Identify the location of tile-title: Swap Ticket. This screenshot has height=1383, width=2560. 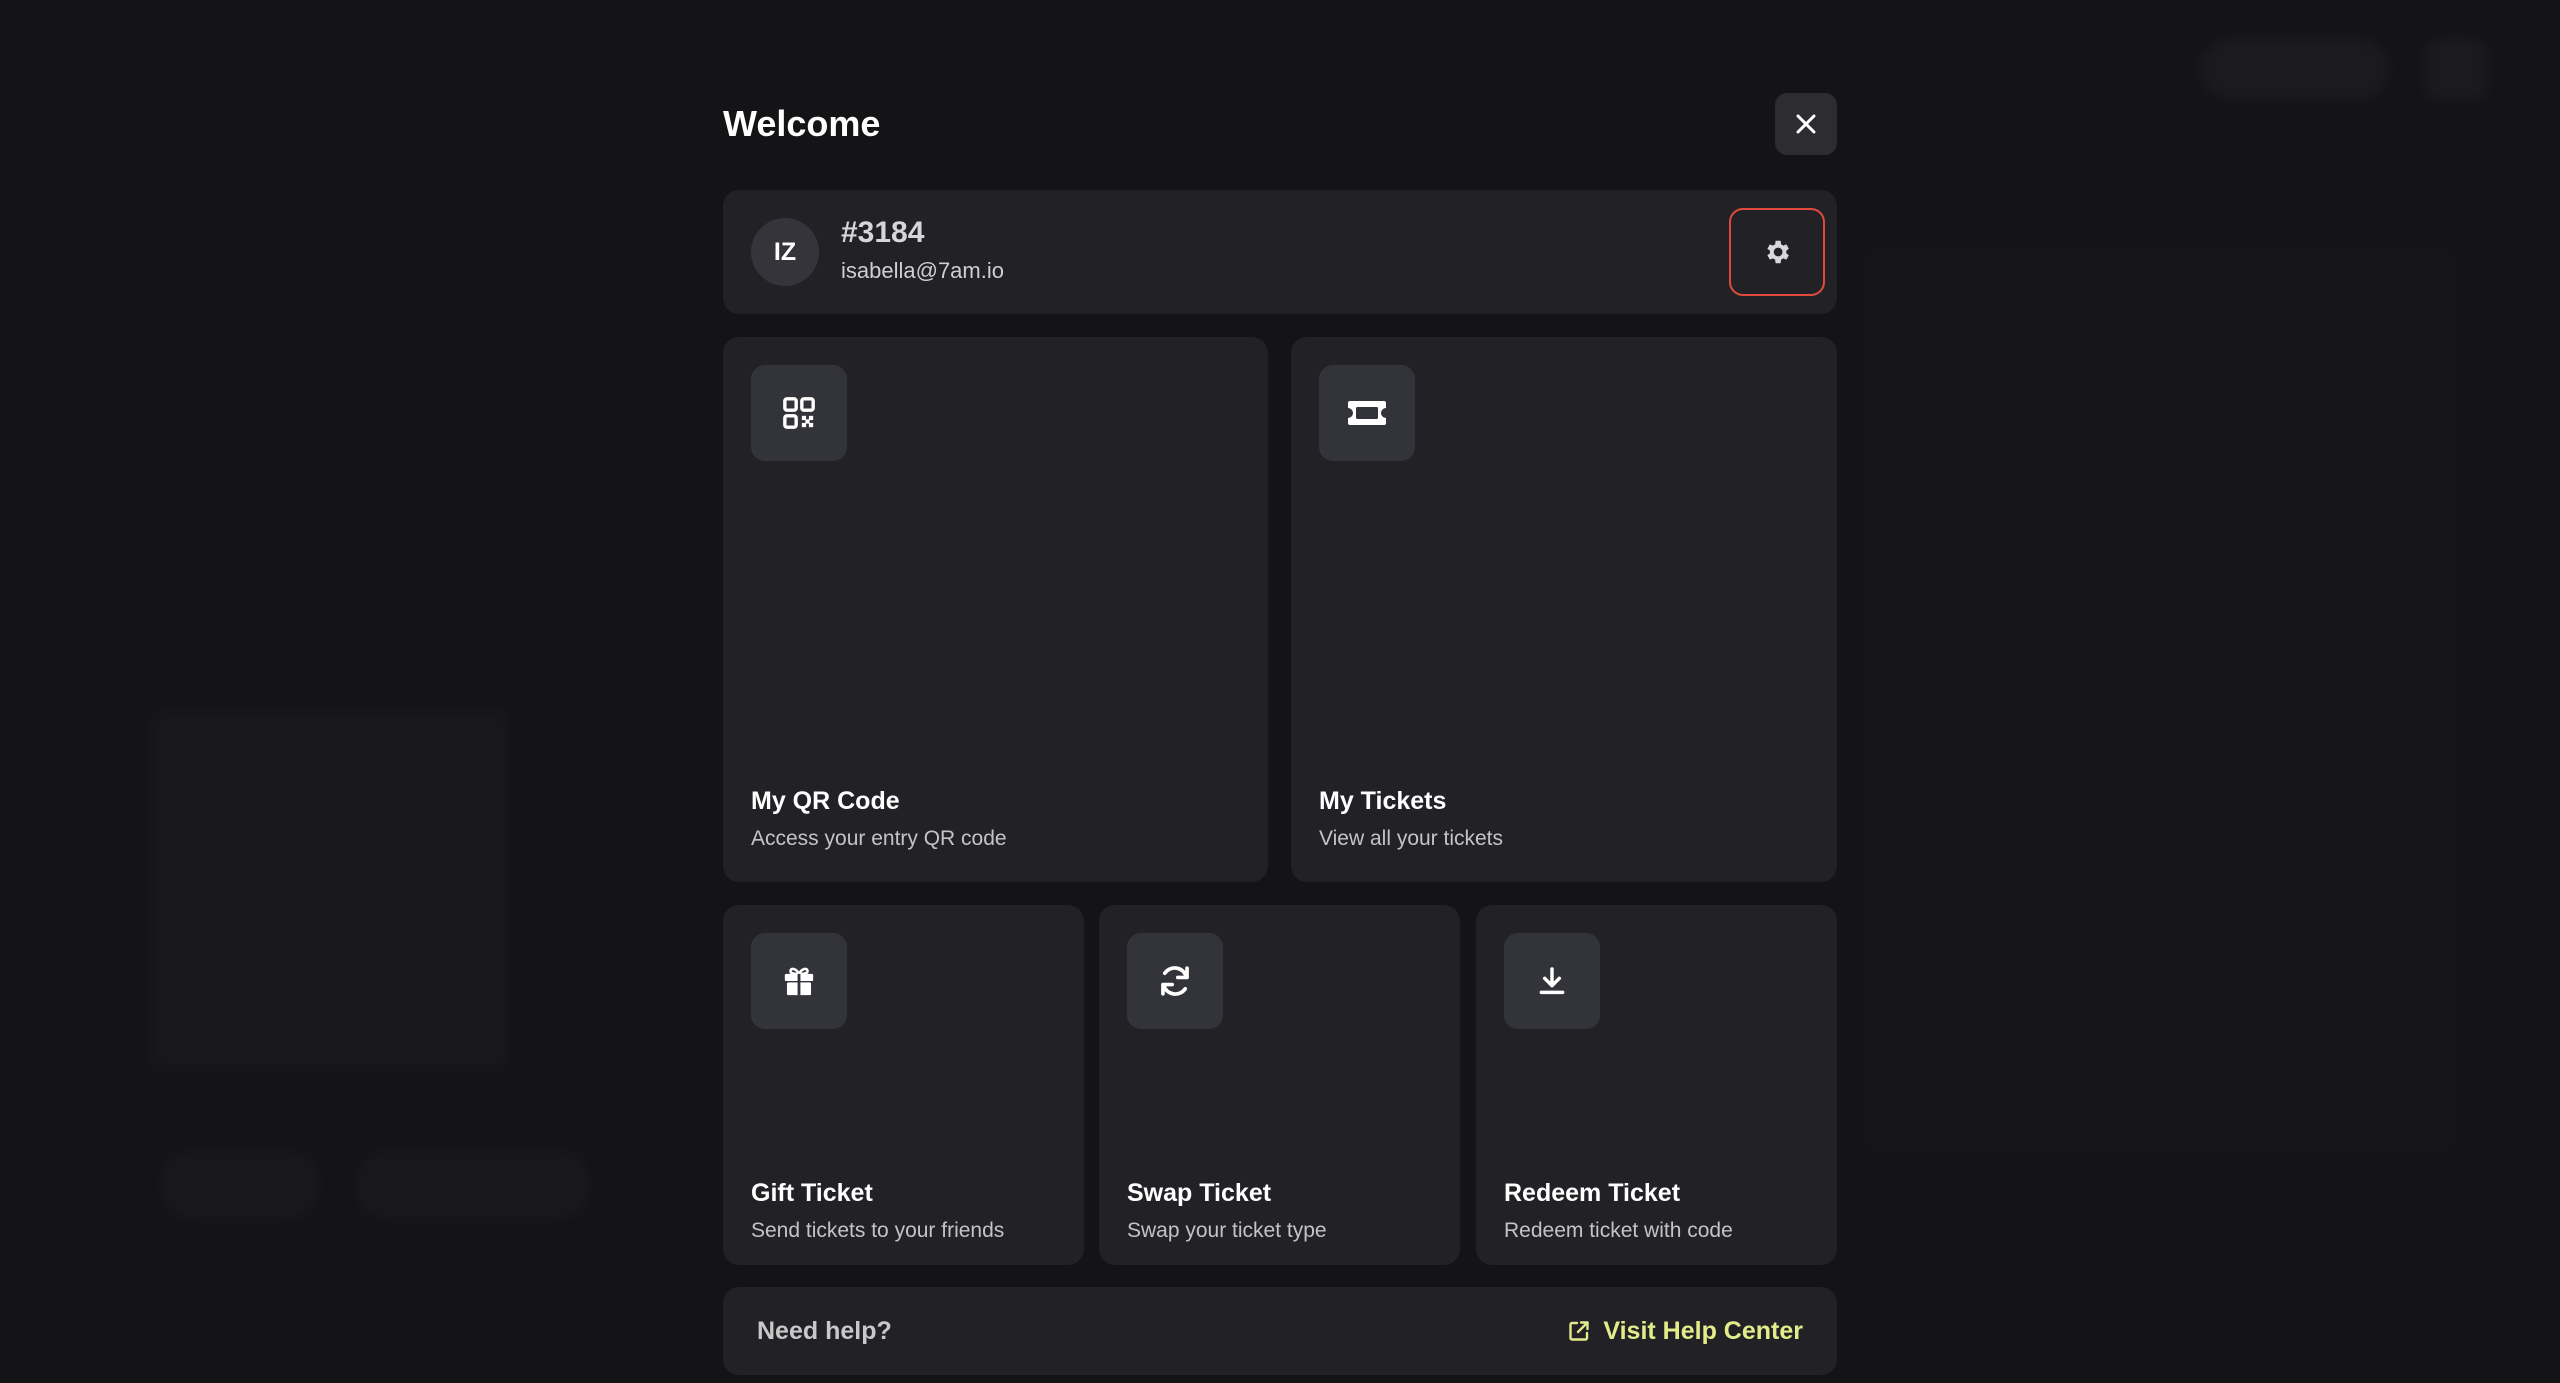
(1199, 1193).